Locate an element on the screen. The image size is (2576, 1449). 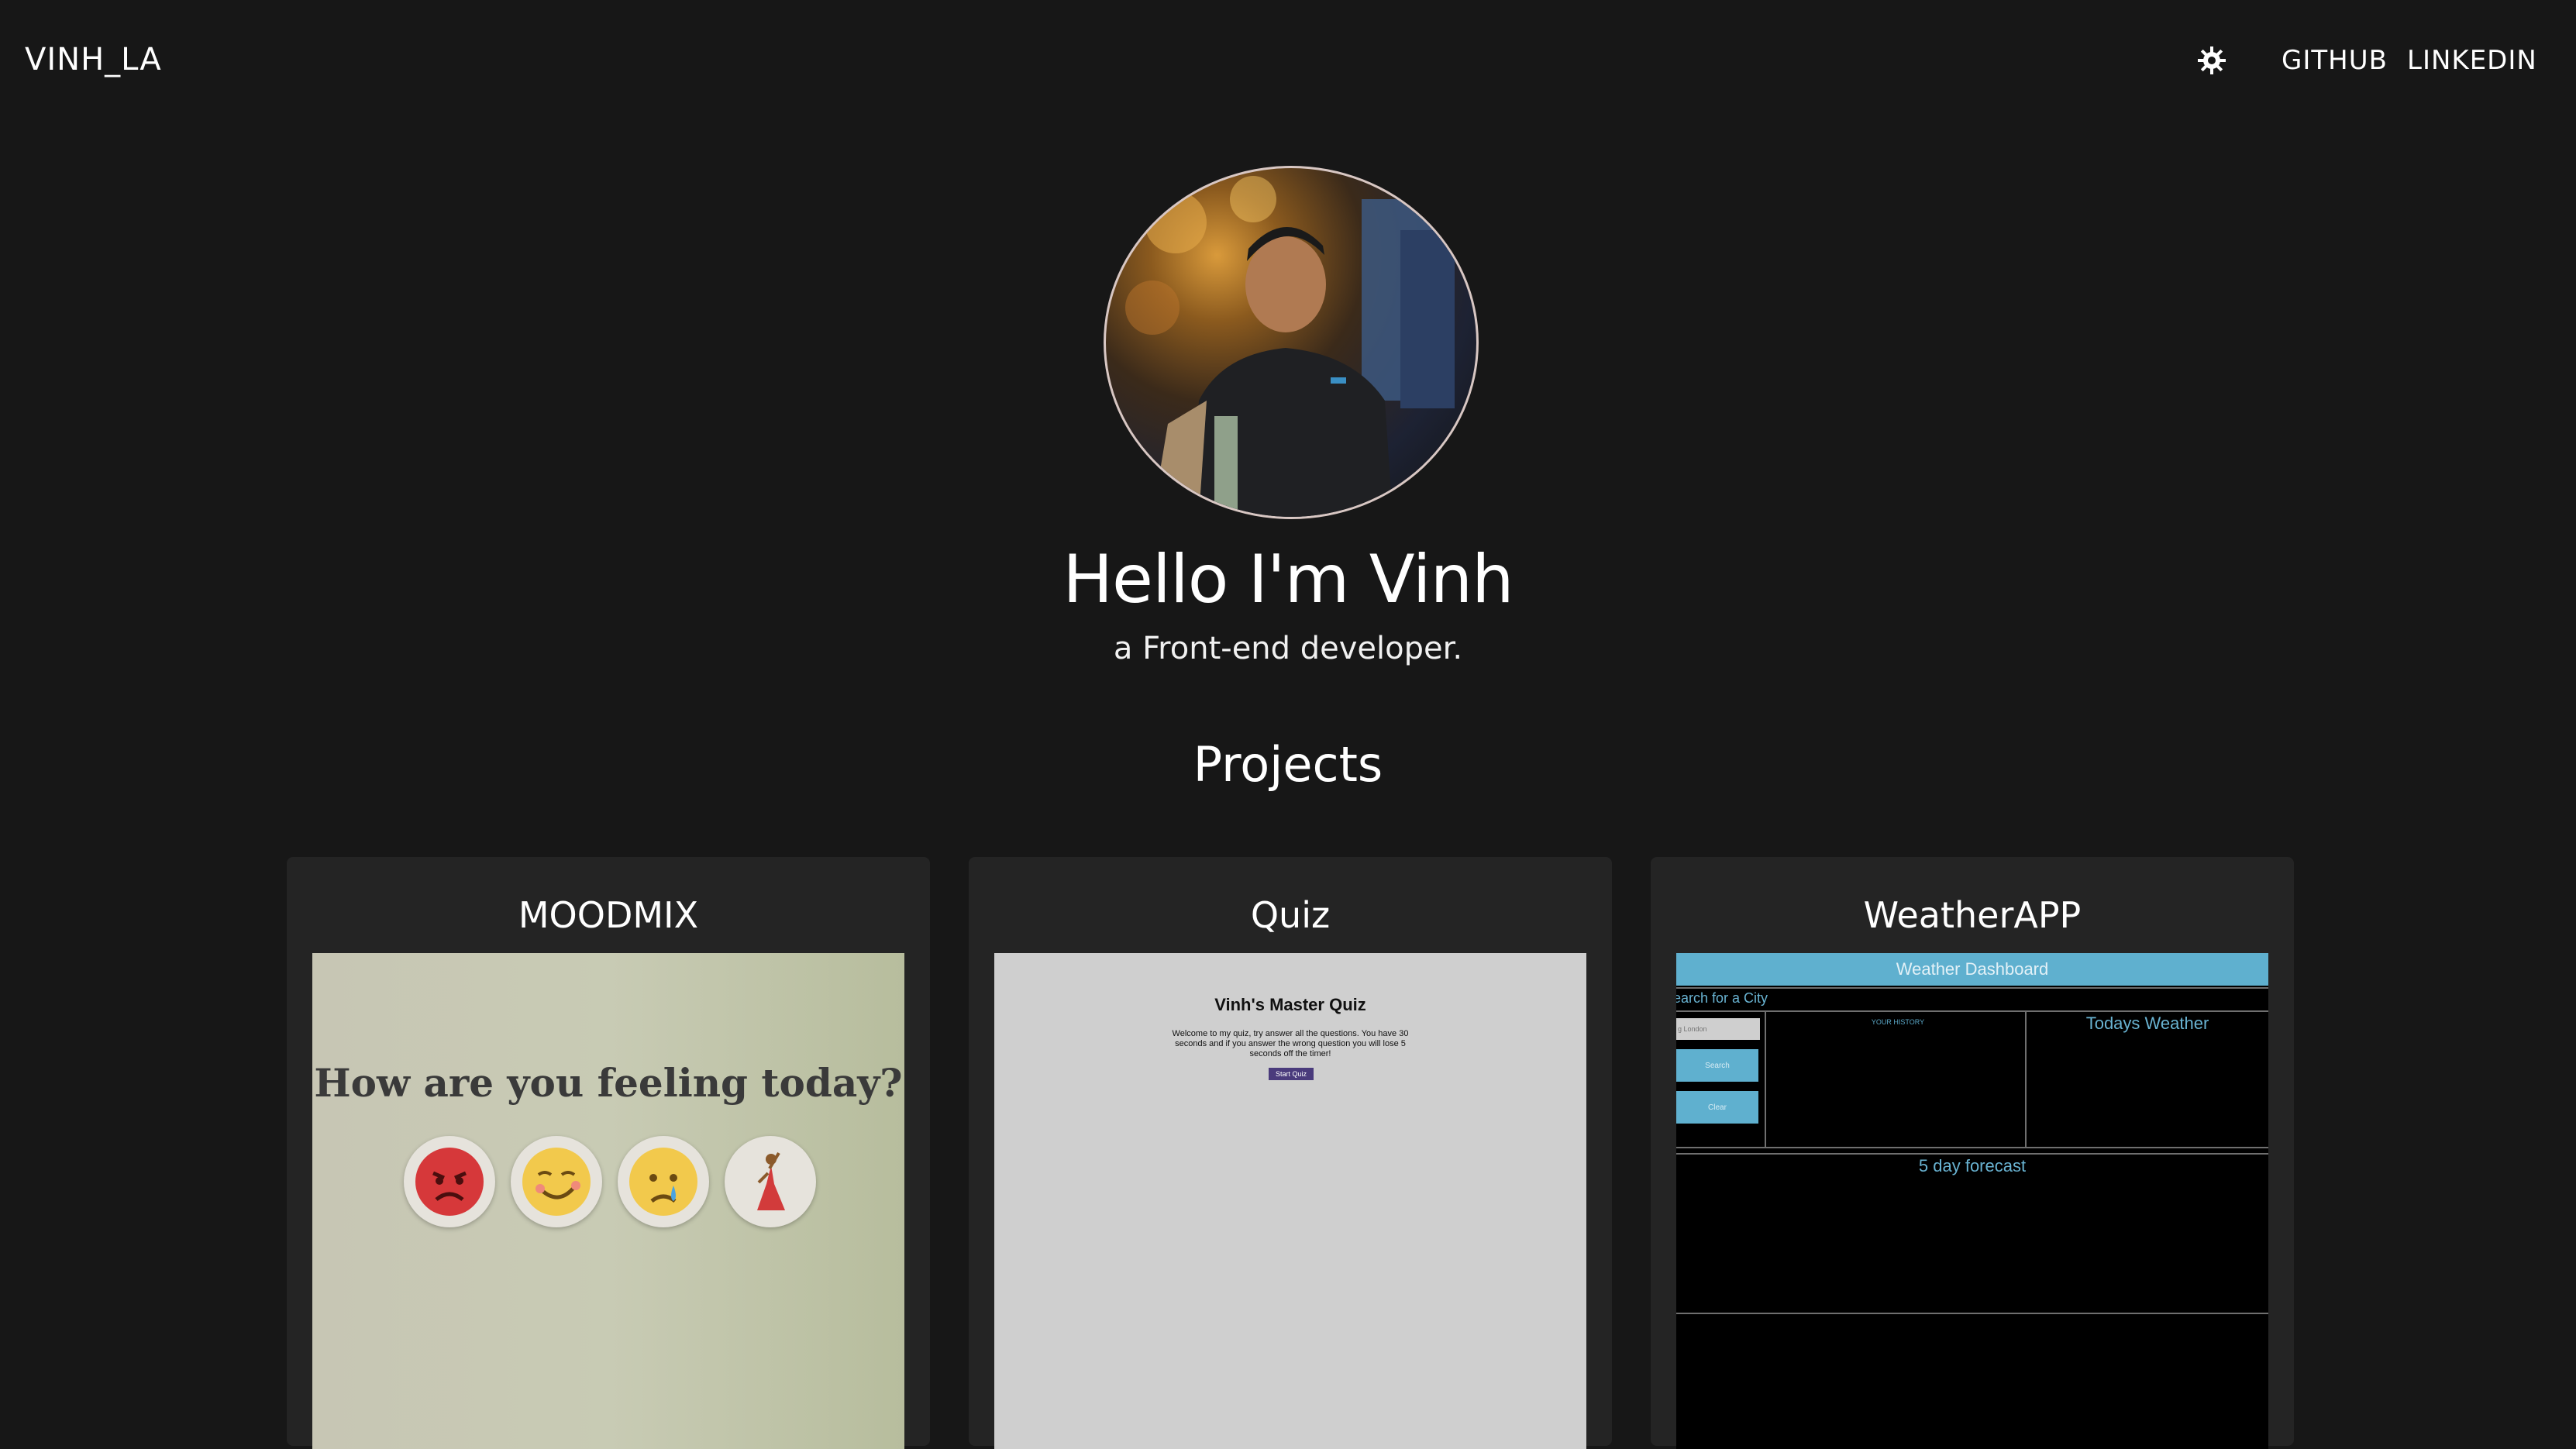
github-link: GITHUB is located at coordinates (2335, 60).